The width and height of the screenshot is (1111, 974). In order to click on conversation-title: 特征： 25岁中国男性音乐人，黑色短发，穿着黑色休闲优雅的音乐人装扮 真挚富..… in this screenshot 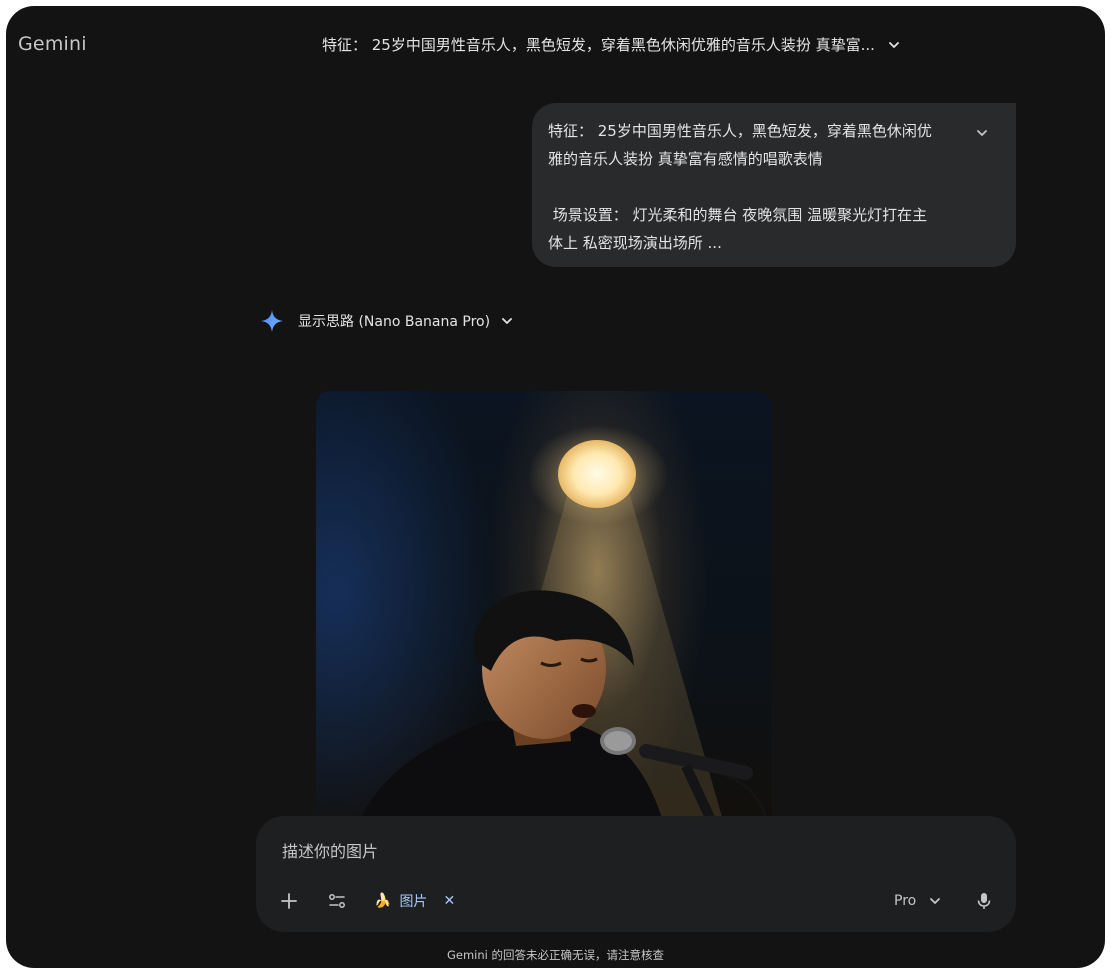, I will do `click(611, 44)`.